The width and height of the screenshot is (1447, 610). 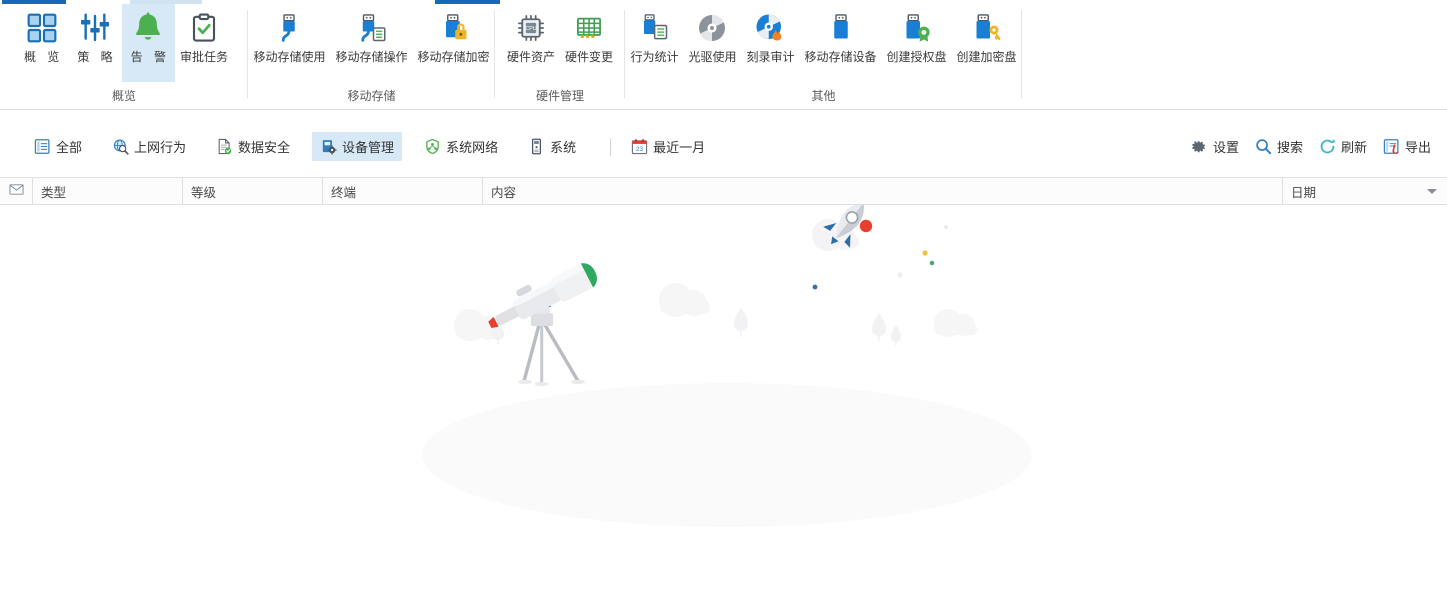 I want to click on table-header-cell: 日期, so click(x=1364, y=191).